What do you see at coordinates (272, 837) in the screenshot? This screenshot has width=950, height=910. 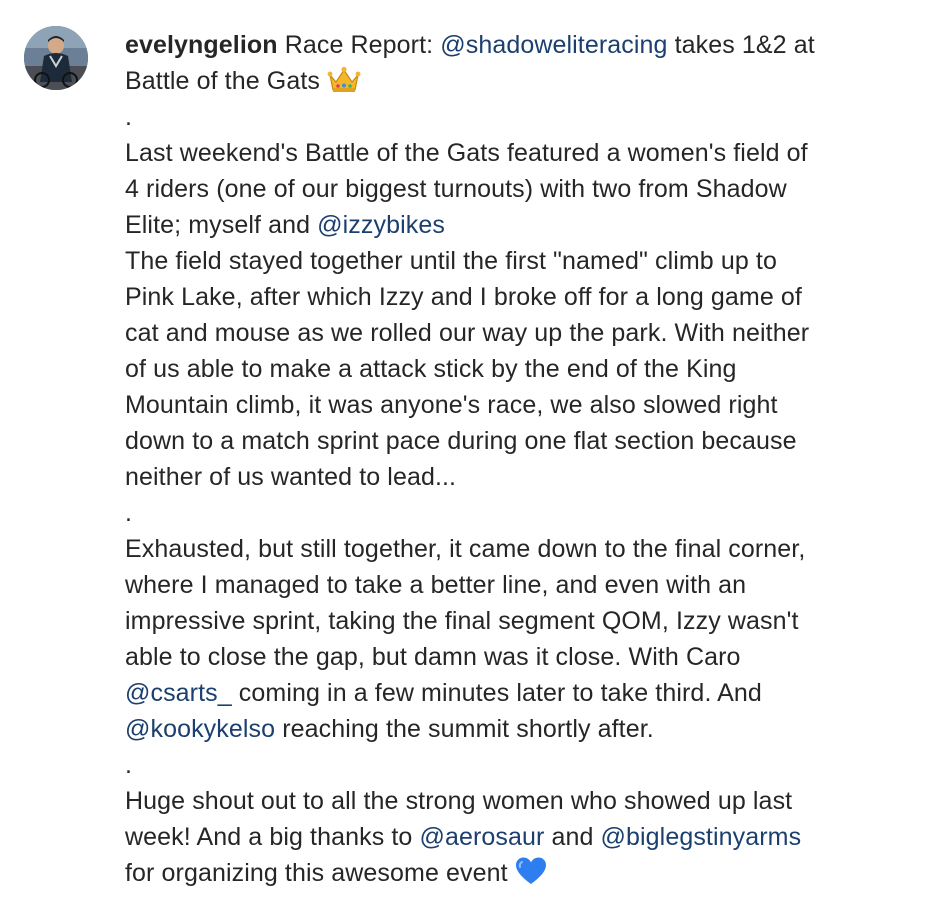 I see `caption-text-segment: week! And a big thanks to` at bounding box center [272, 837].